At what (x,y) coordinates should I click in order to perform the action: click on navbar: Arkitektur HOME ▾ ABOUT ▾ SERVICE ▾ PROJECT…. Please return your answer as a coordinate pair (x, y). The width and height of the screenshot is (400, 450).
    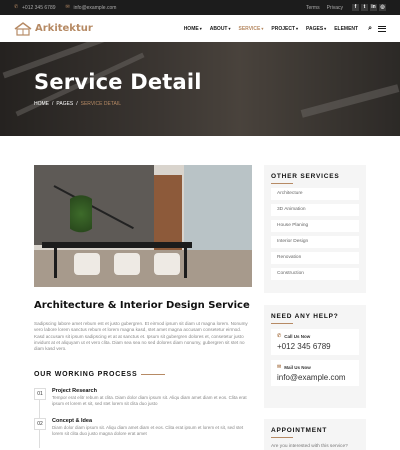
    Looking at the image, I should click on (200, 28).